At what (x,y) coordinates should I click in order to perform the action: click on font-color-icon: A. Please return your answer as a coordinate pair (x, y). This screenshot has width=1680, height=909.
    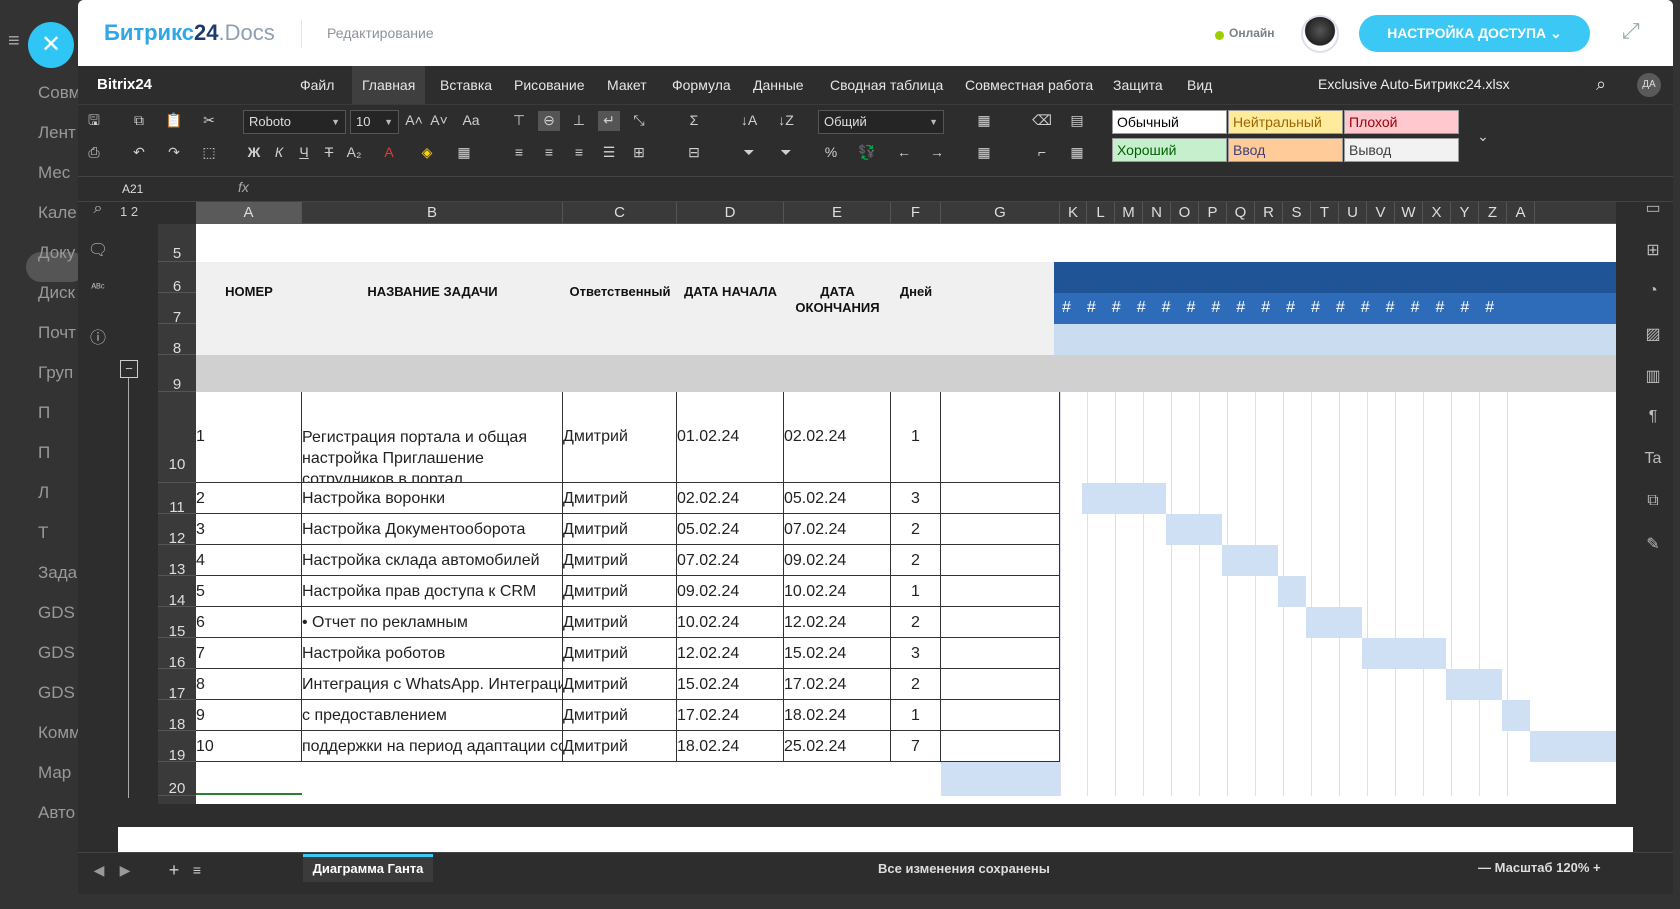
    Looking at the image, I should click on (389, 153).